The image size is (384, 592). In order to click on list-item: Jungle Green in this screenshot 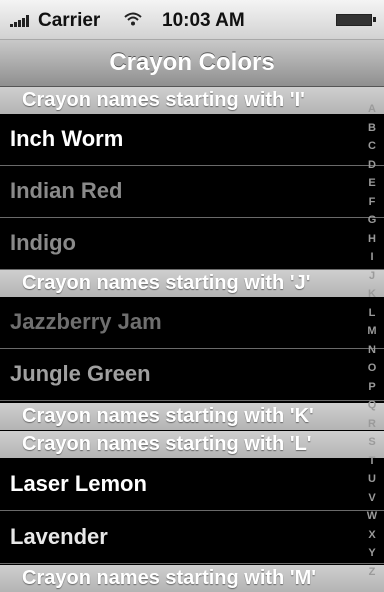, I will do `click(192, 375)`.